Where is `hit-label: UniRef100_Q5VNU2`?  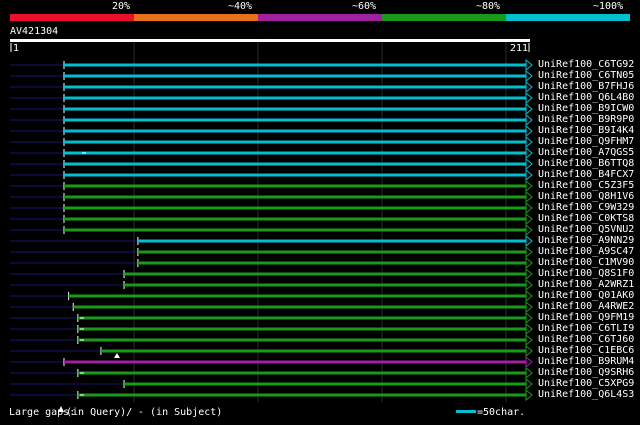
hit-label: UniRef100_Q5VNU2 is located at coordinates (586, 230).